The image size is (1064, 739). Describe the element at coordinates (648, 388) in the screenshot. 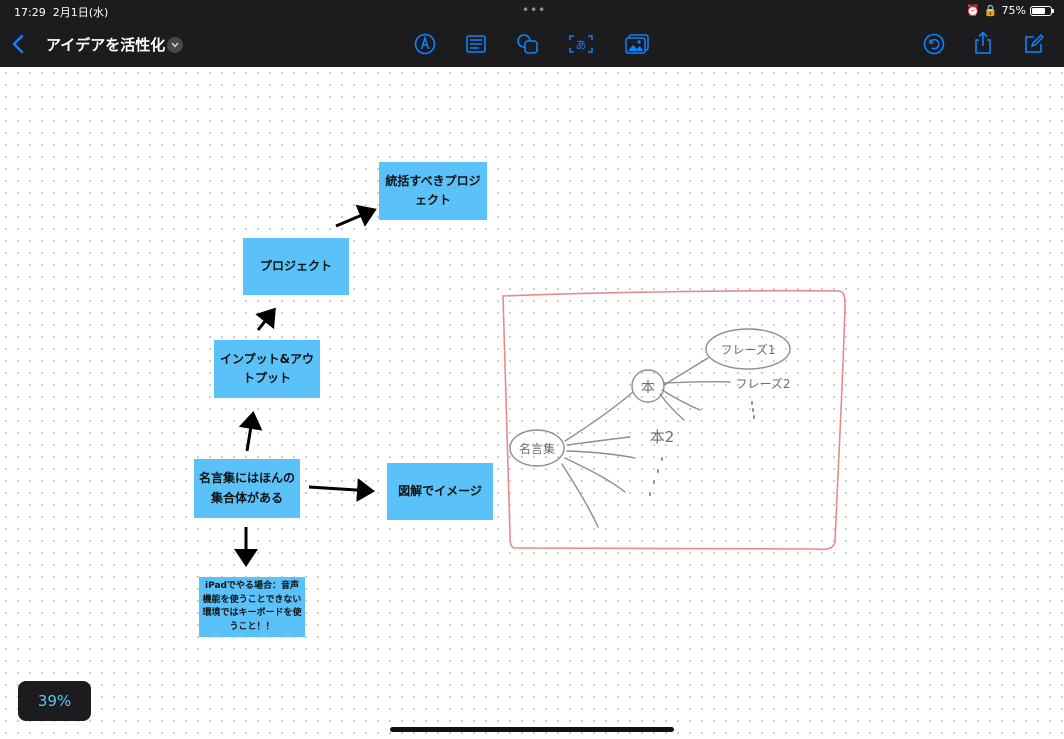

I see `sketch-label-book: 本` at that location.